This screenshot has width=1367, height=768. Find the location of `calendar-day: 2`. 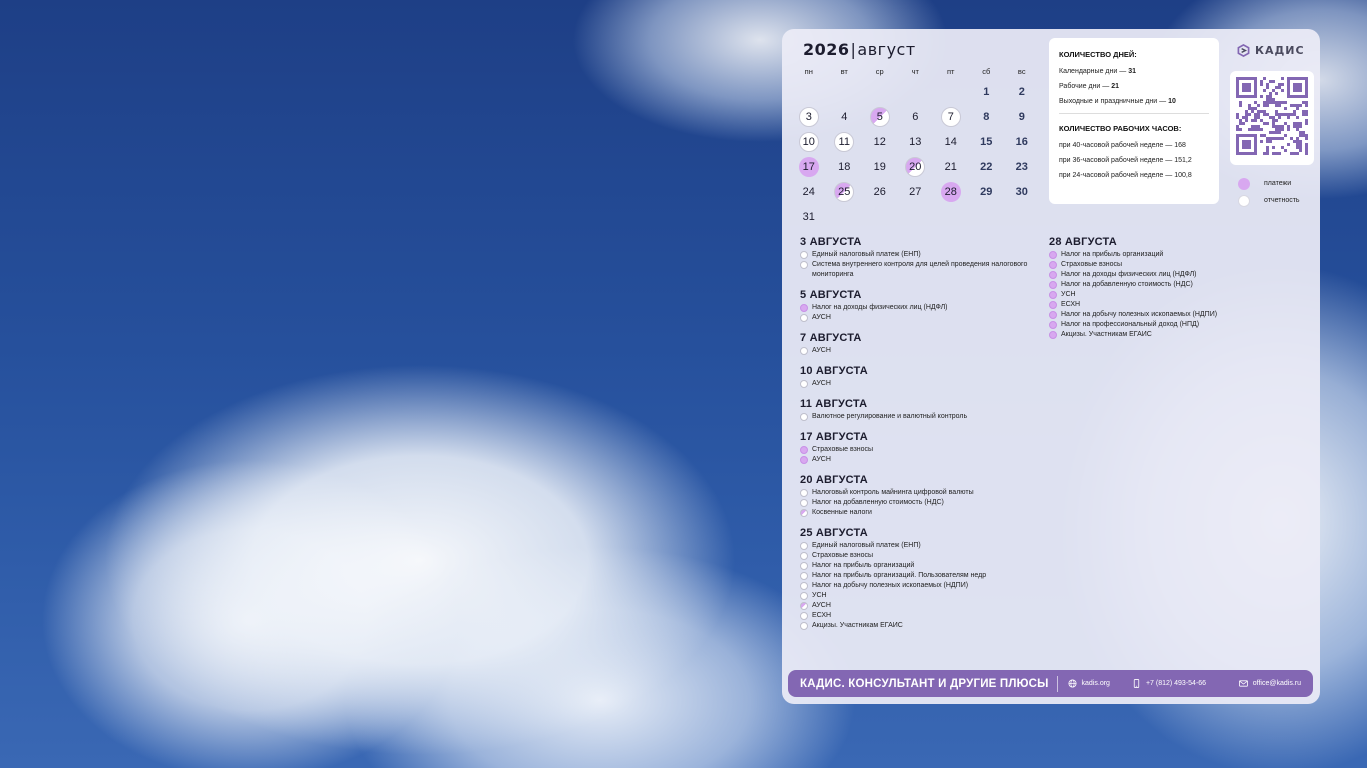

calendar-day: 2 is located at coordinates (1022, 91).